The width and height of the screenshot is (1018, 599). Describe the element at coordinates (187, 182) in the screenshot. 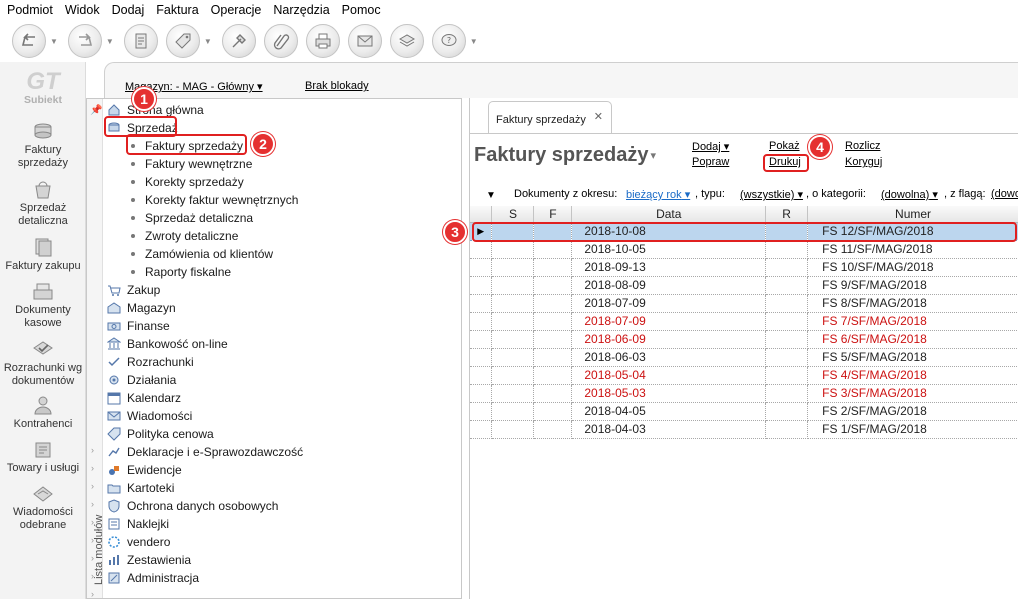

I see `tree-item-korekty-sprzedazy: Korekty sprzedaży` at that location.